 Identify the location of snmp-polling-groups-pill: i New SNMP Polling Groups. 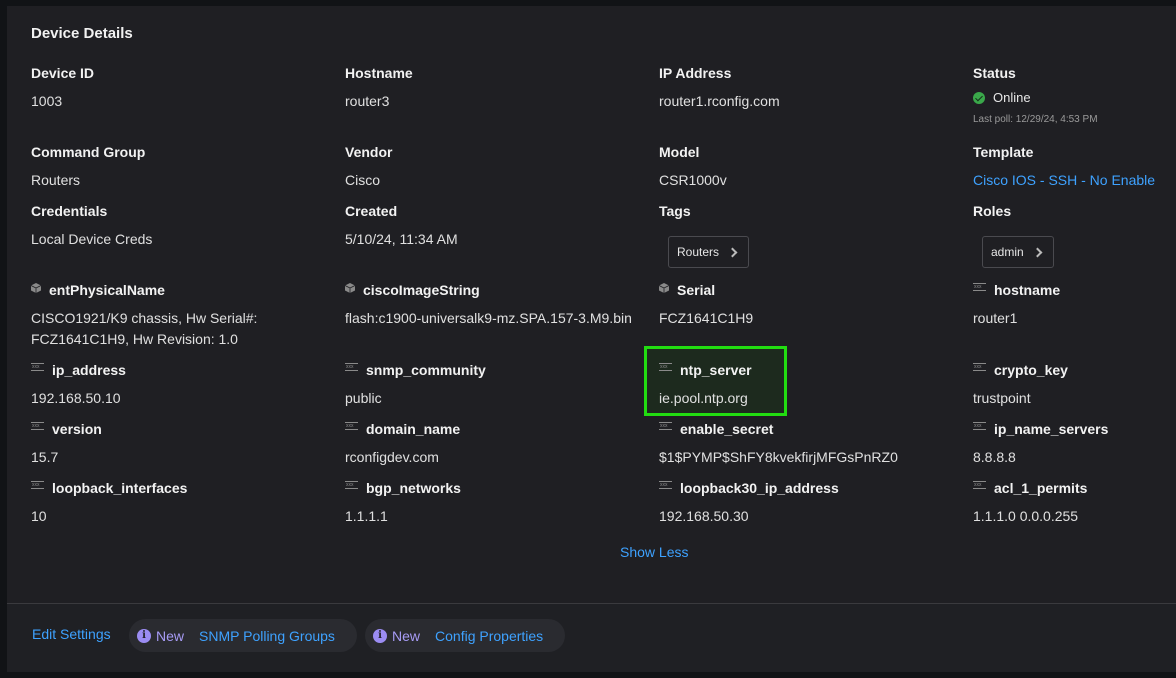
(243, 635).